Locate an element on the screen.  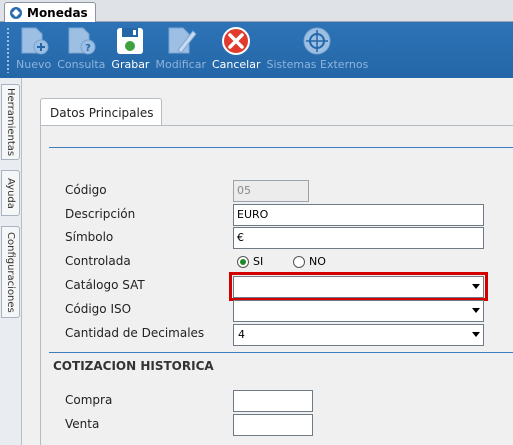
catalogo-sat-label: Catálogo SAT is located at coordinates (105, 285).